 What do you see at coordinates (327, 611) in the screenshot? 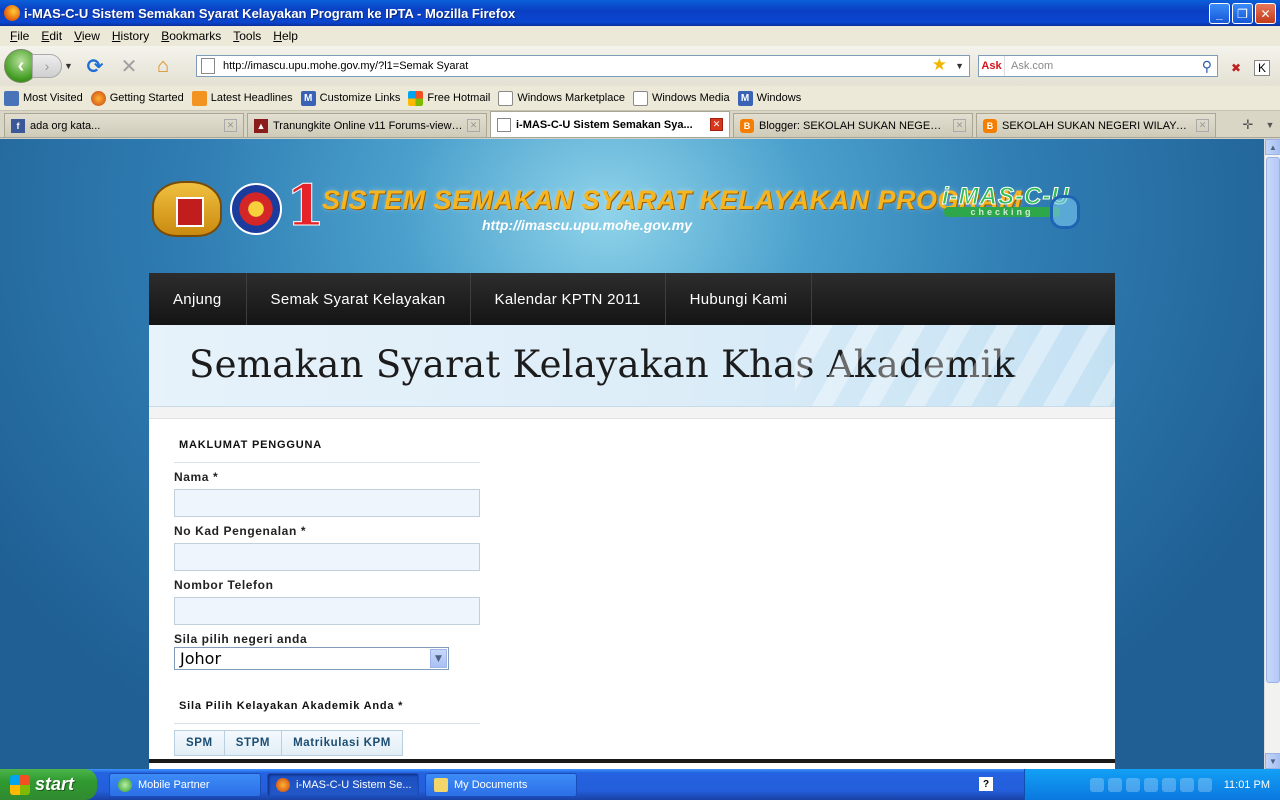
I see `phone-field` at bounding box center [327, 611].